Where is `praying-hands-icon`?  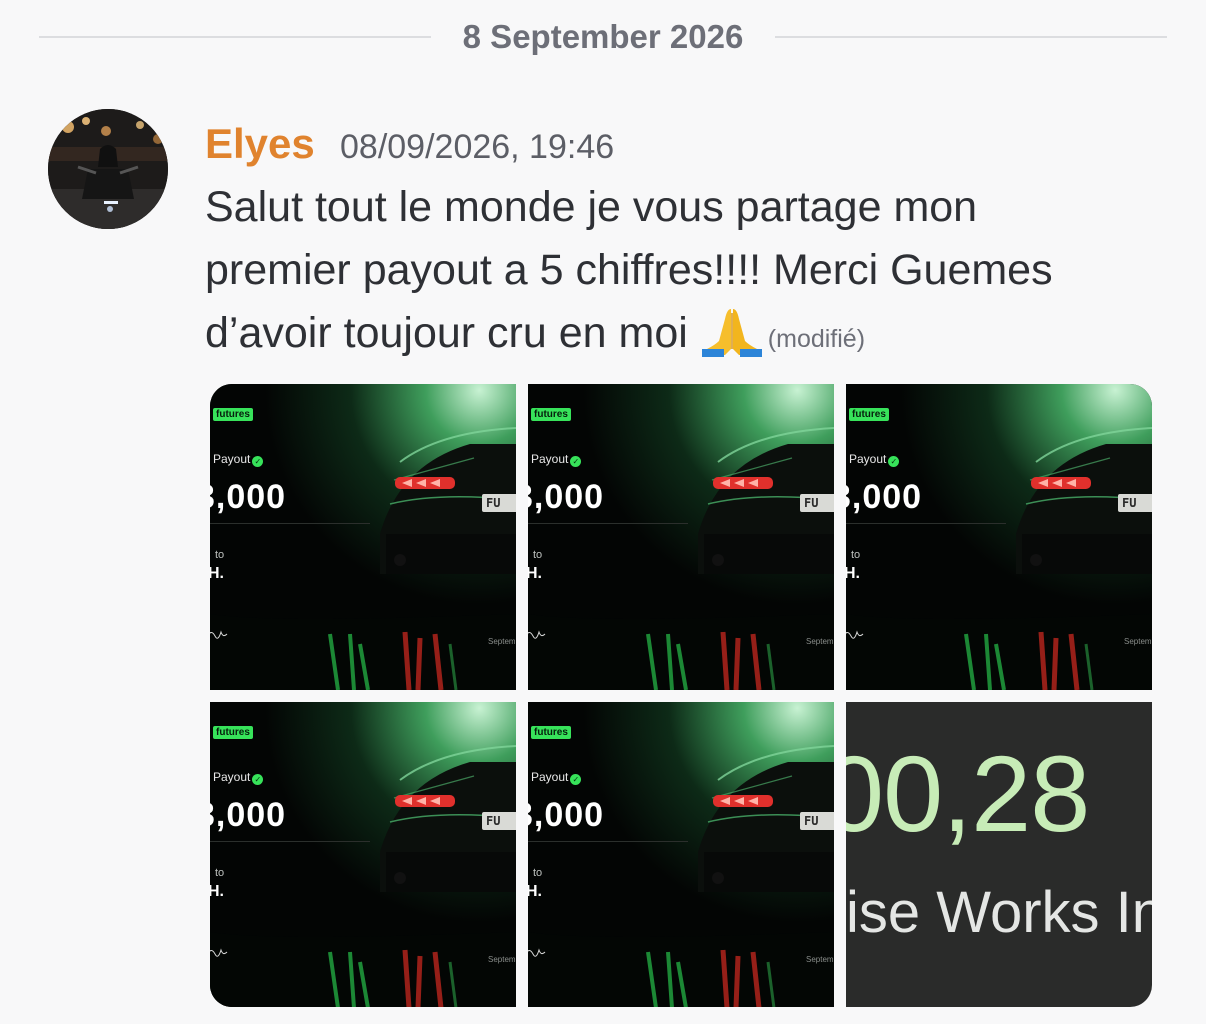 praying-hands-icon is located at coordinates (731, 333).